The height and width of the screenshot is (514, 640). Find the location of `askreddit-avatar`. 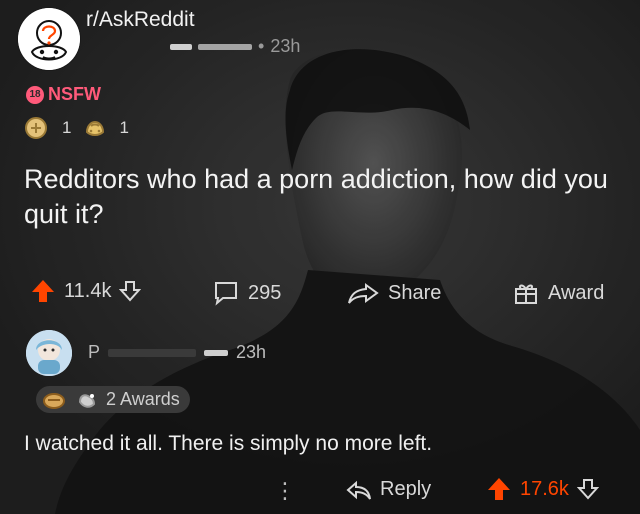

askreddit-avatar is located at coordinates (49, 39).